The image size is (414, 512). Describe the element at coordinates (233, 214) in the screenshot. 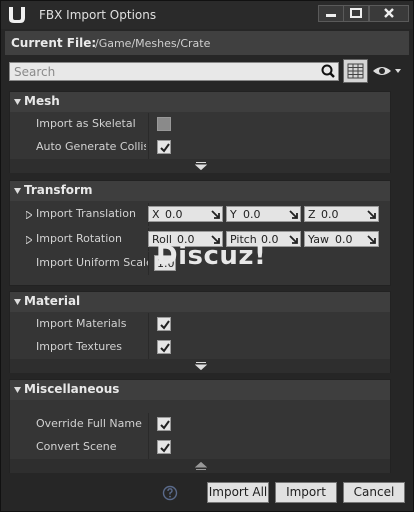

I see `axis-label: Y` at that location.